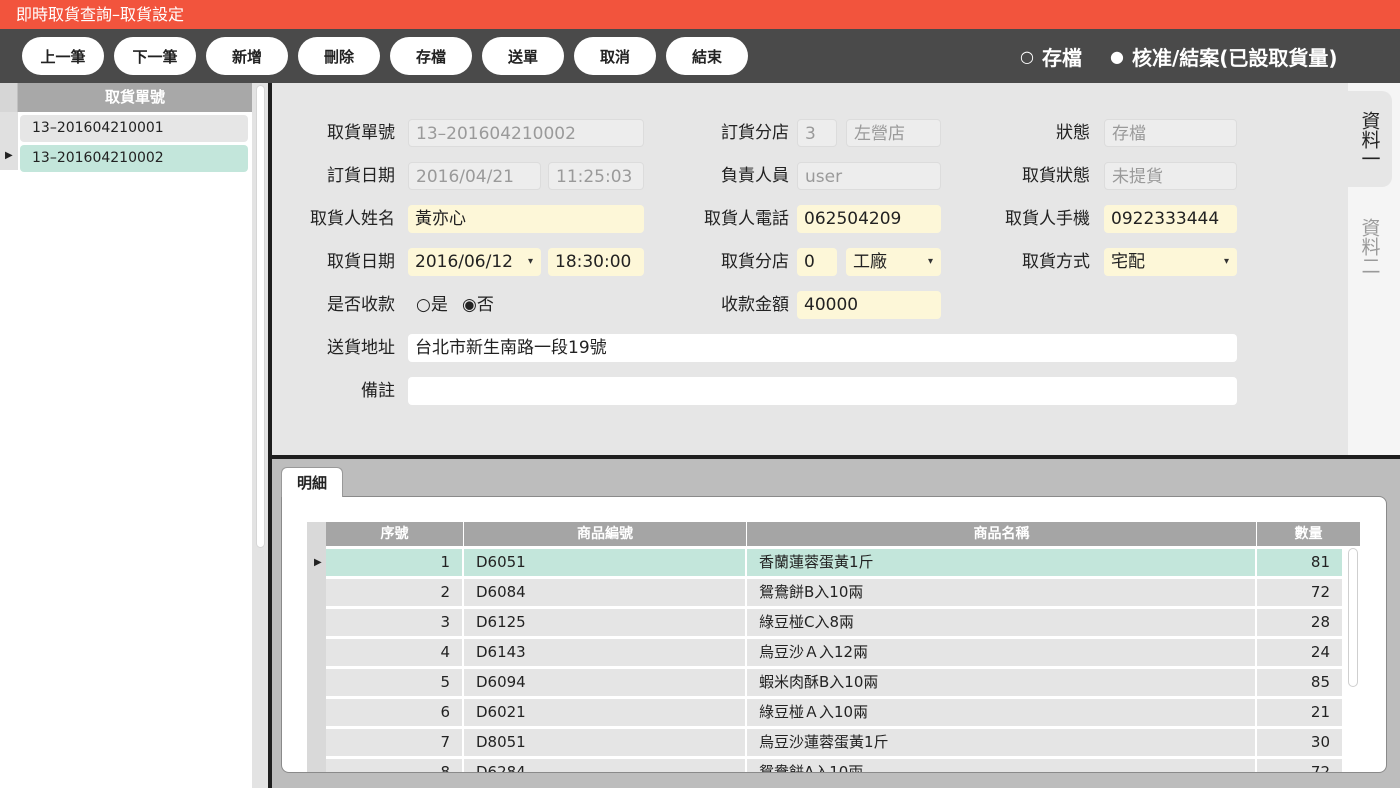  Describe the element at coordinates (1308, 534) in the screenshot. I see `column-header-quantity: 數量` at that location.